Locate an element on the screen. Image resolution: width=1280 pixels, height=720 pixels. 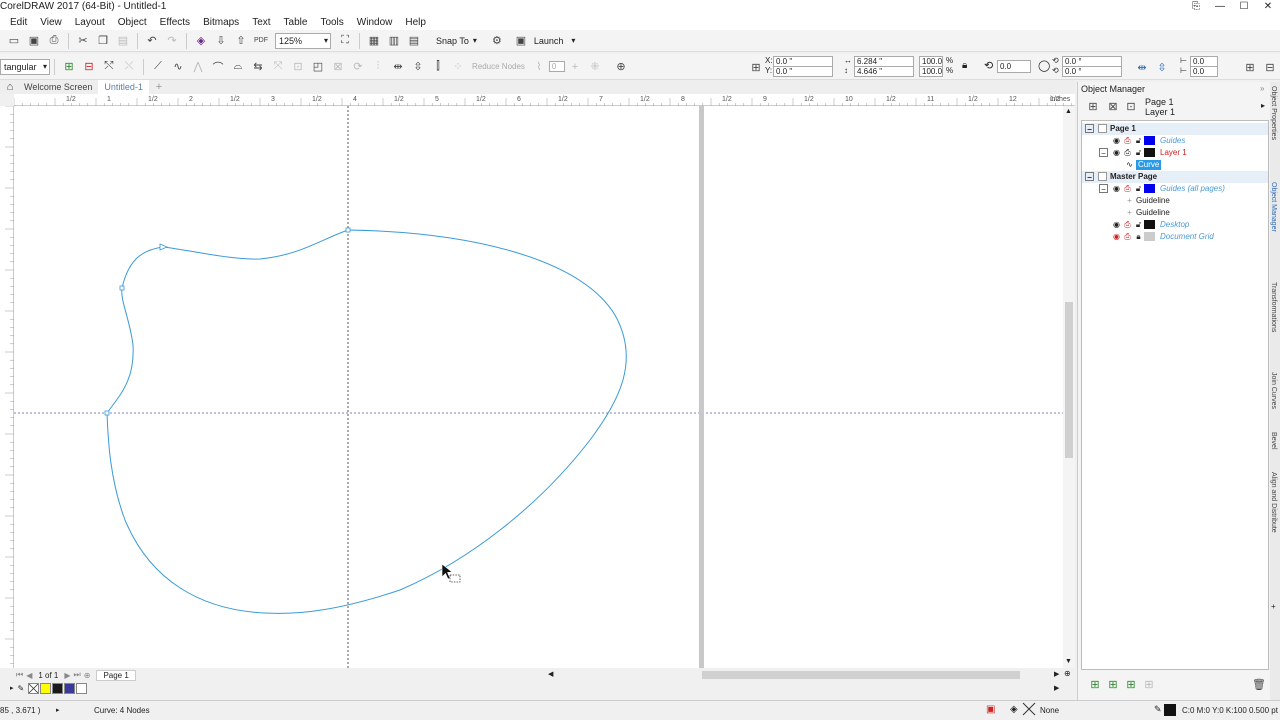
to-line-icon: ⟋ is located at coordinates (158, 67).